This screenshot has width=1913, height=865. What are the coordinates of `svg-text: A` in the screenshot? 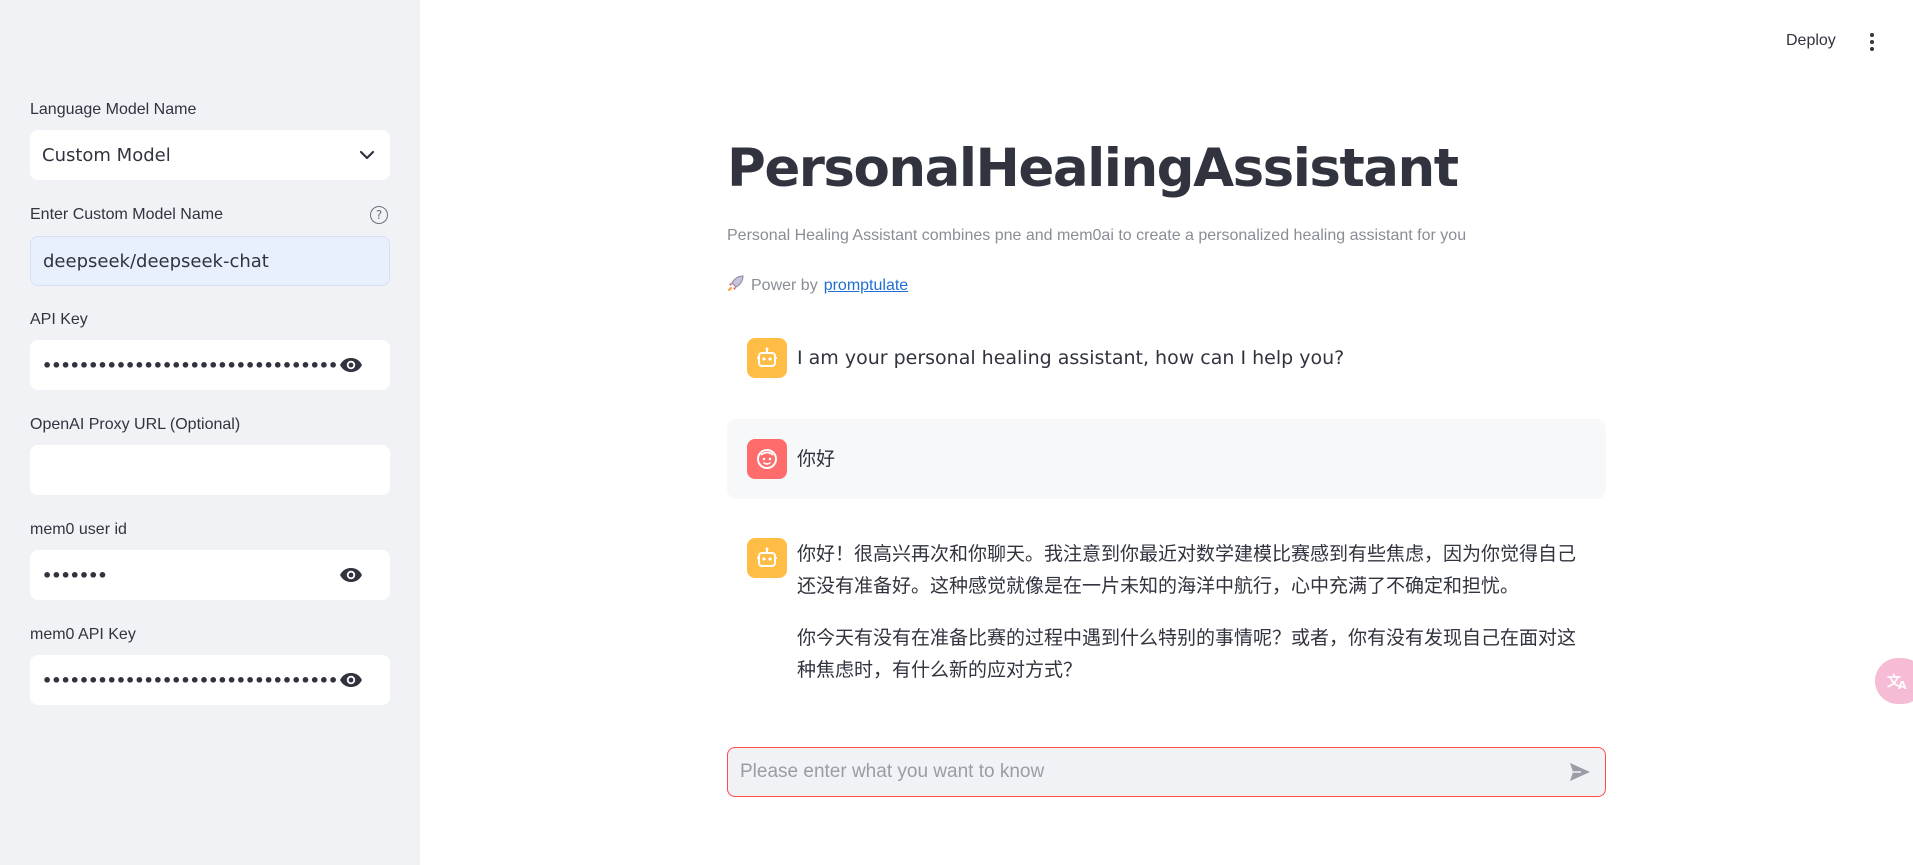 It's located at (1902, 685).